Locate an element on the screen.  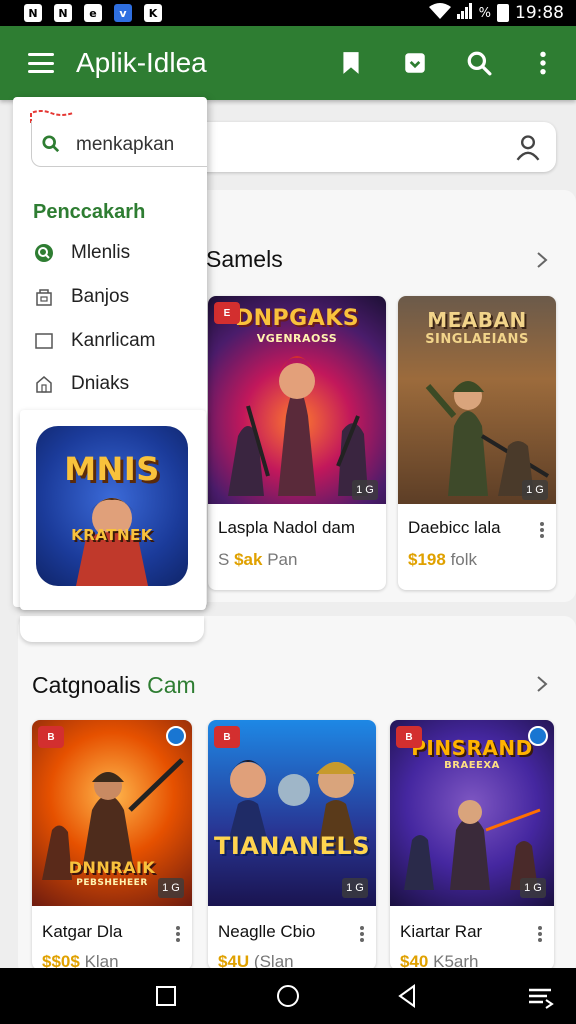
game-cover-image: DNPGAKS VGENRAOSS E 1 G is located at coordinates (297, 400).